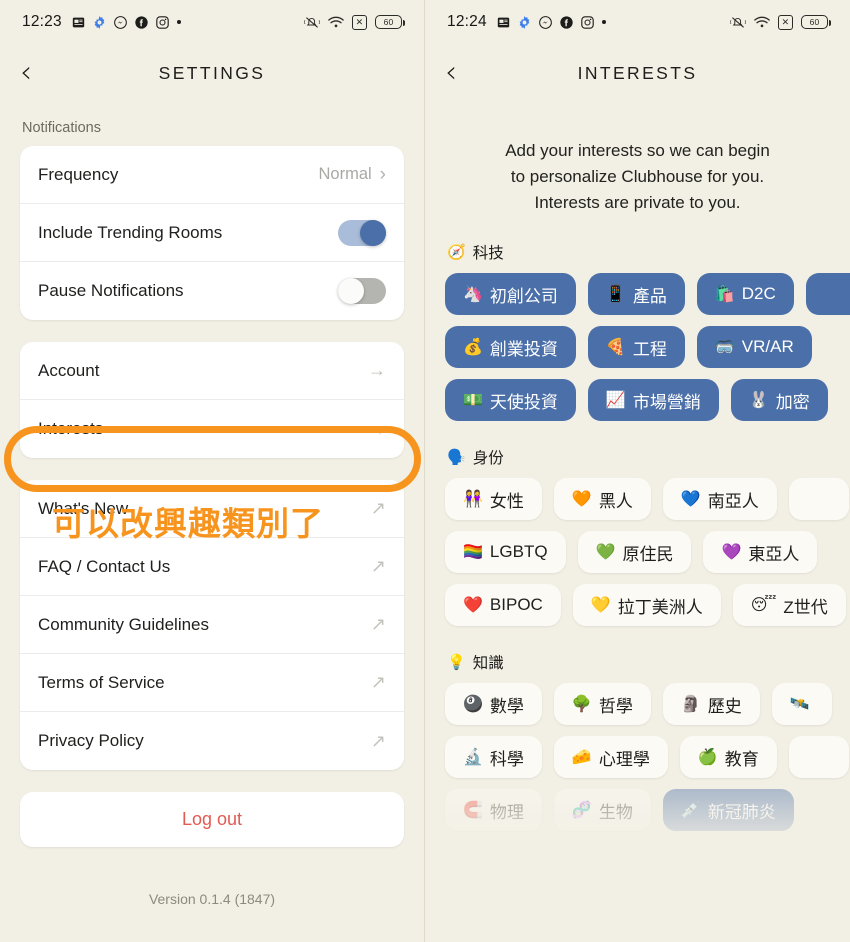 This screenshot has height=942, width=850. What do you see at coordinates (767, 347) in the screenshot?
I see `chip-label: VR/AR` at bounding box center [767, 347].